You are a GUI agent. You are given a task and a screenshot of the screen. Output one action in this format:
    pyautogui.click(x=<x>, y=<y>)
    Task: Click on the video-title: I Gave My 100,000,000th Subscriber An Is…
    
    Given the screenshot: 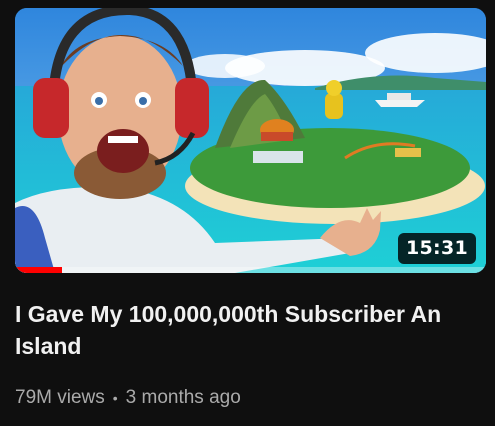 What is the action you would take?
    pyautogui.click(x=245, y=330)
    